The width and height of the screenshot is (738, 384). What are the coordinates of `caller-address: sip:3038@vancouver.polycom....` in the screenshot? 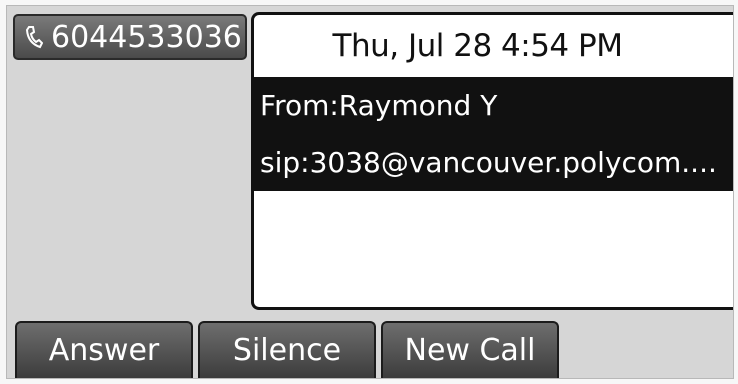 It's located at (488, 162).